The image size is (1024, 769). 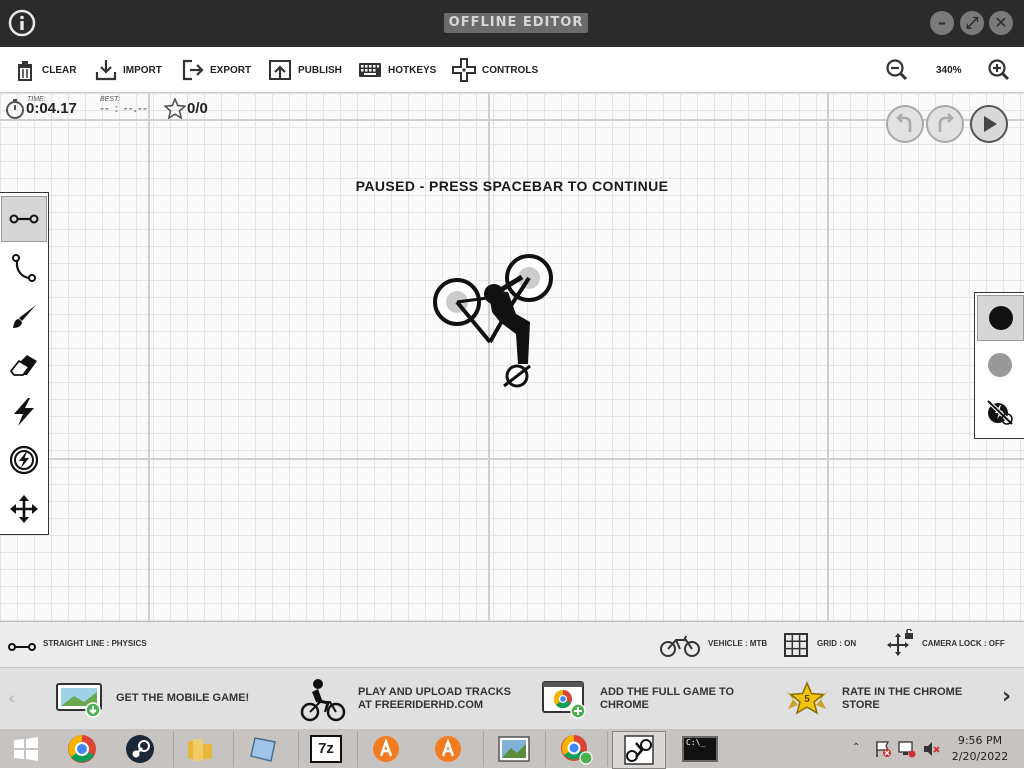 What do you see at coordinates (565, 702) in the screenshot?
I see `chrome-promo-icon` at bounding box center [565, 702].